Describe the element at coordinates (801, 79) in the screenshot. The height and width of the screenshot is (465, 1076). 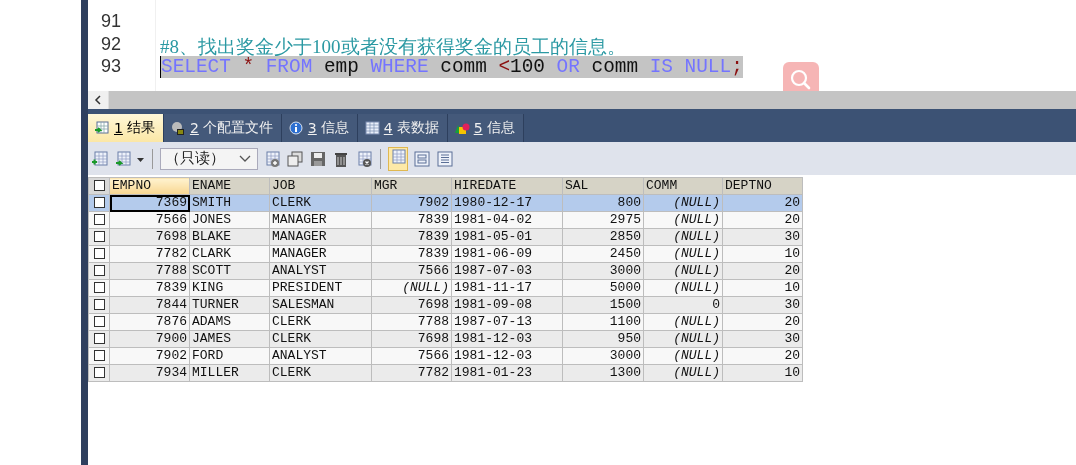
I see `search-icon` at that location.